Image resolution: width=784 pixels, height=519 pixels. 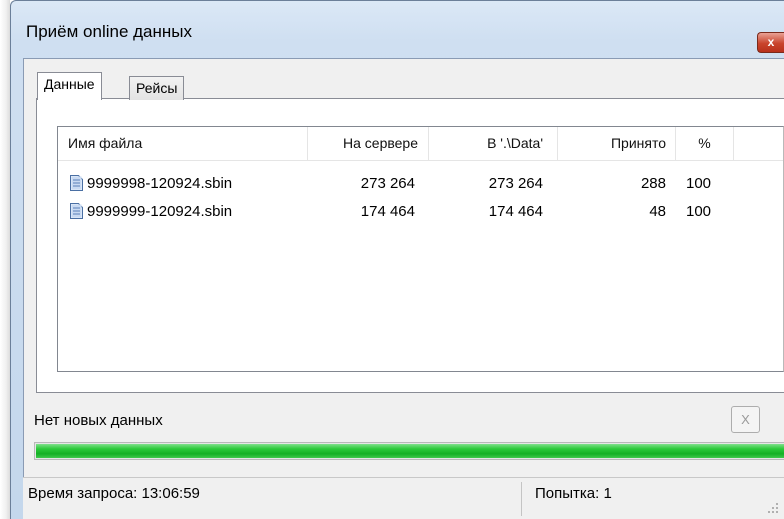 I want to click on local-size: 174 464, so click(x=515, y=211).